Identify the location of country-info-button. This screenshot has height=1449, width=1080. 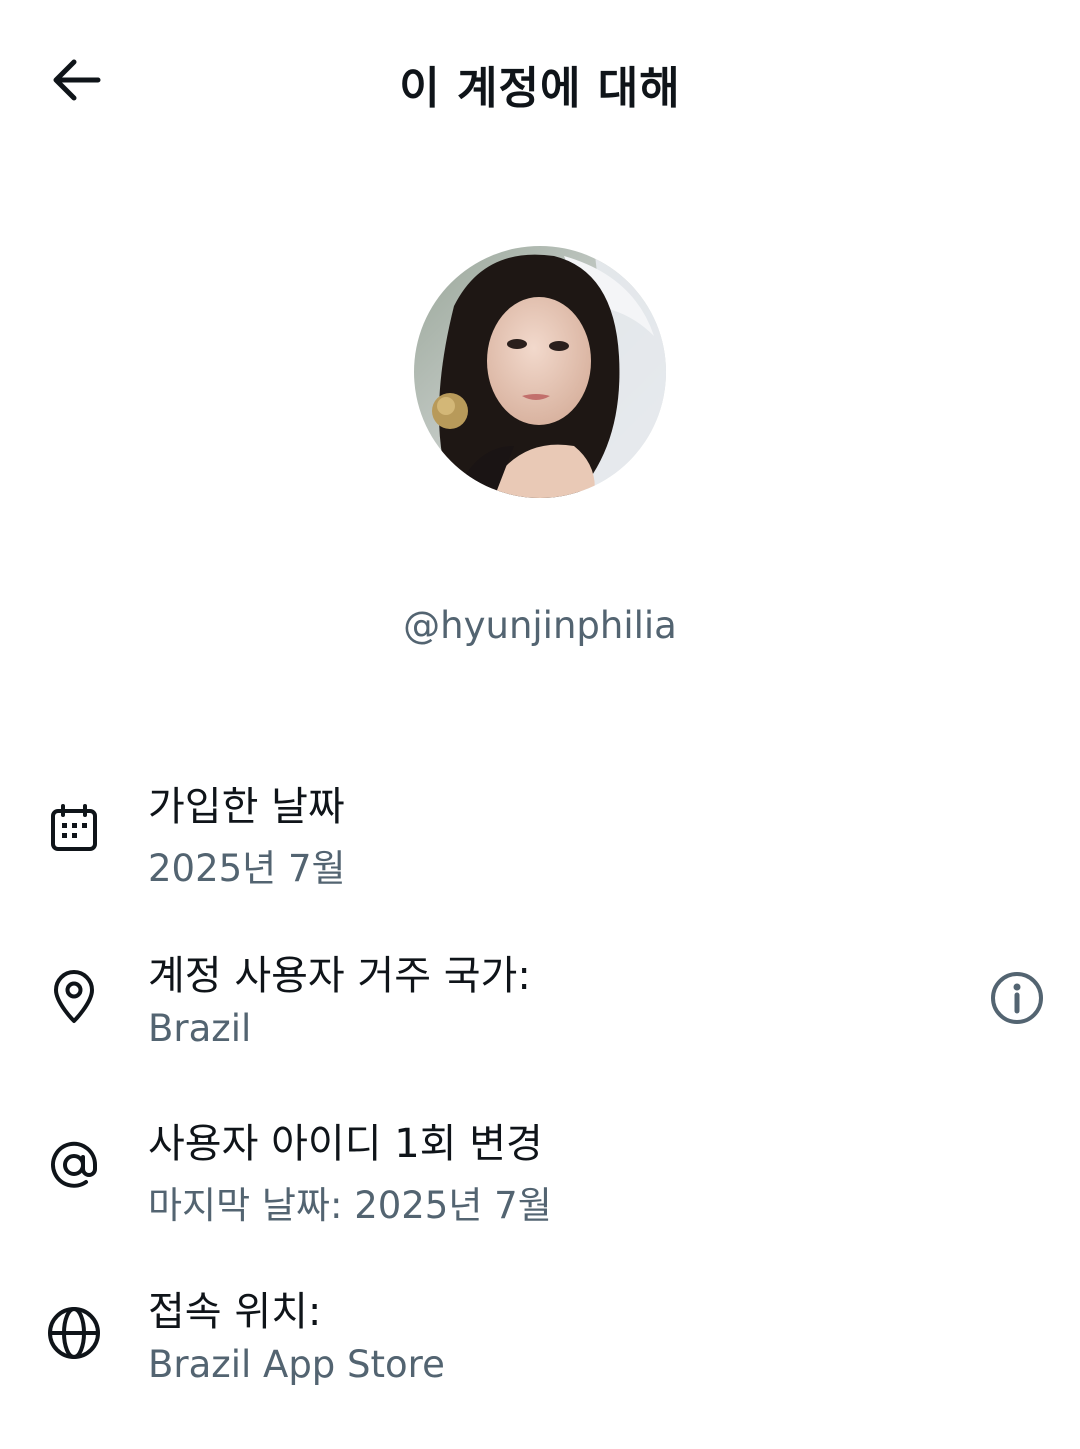
(1017, 998).